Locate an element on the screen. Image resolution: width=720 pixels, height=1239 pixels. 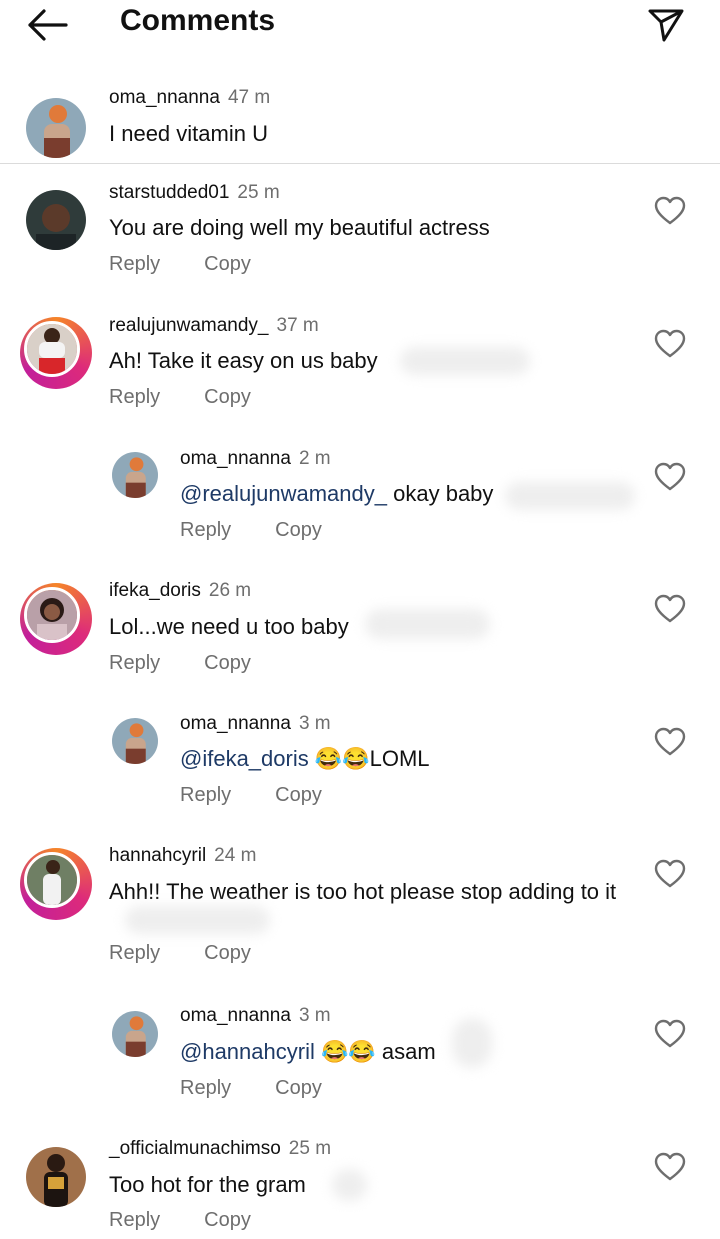
username: hannahcyril is located at coordinates (157, 855).